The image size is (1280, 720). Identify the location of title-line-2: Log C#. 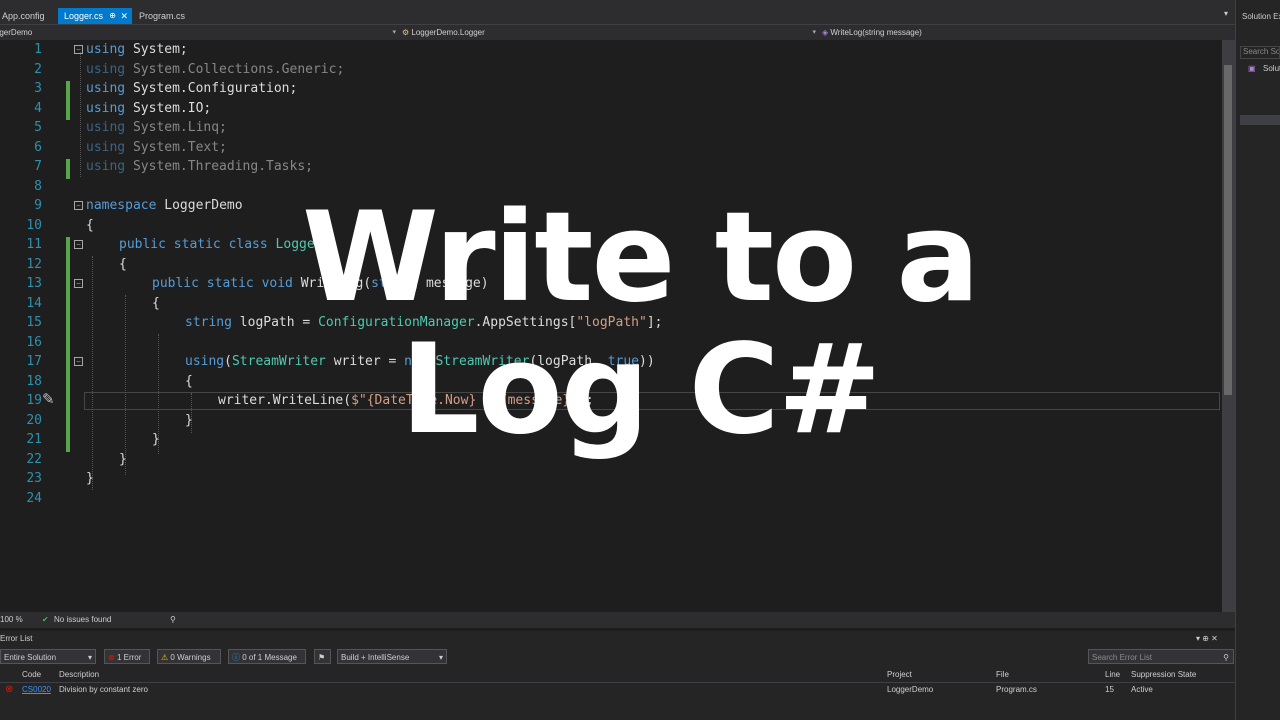
(640, 390).